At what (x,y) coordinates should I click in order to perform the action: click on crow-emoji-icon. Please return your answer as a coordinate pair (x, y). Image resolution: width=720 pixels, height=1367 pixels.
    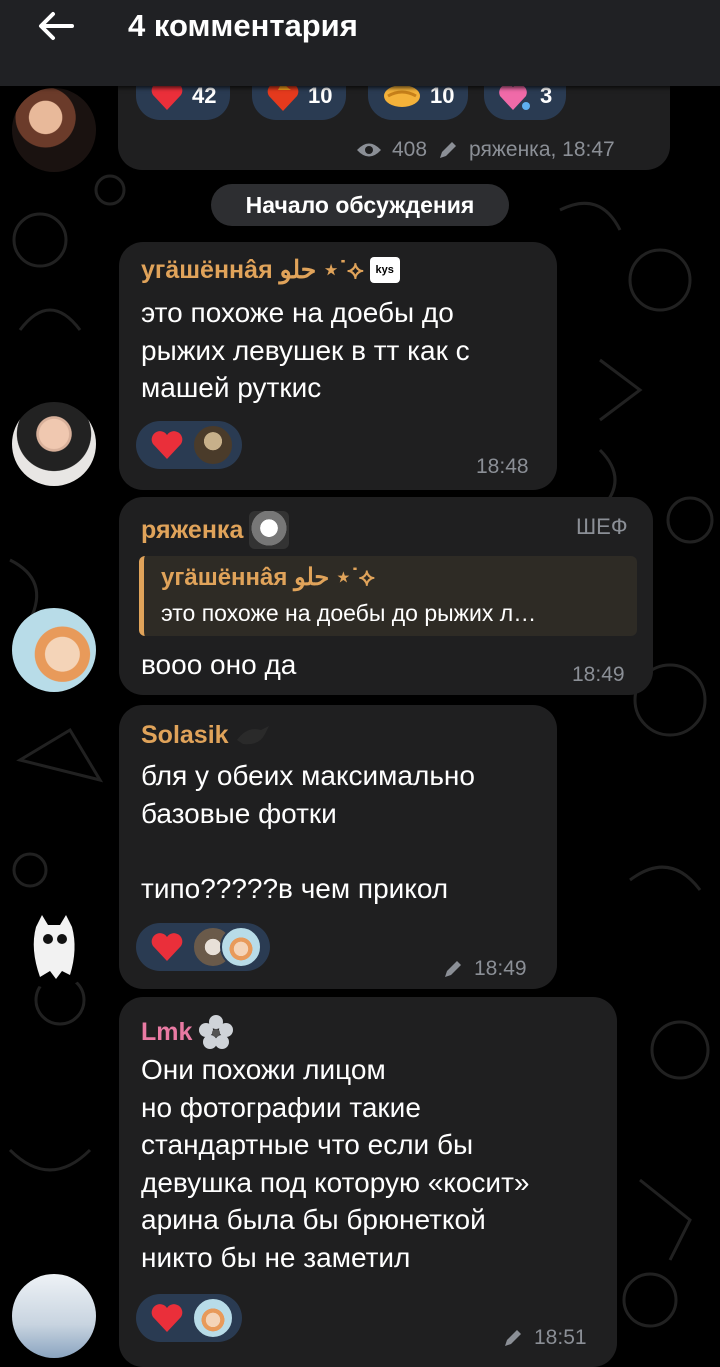
    Looking at the image, I should click on (252, 735).